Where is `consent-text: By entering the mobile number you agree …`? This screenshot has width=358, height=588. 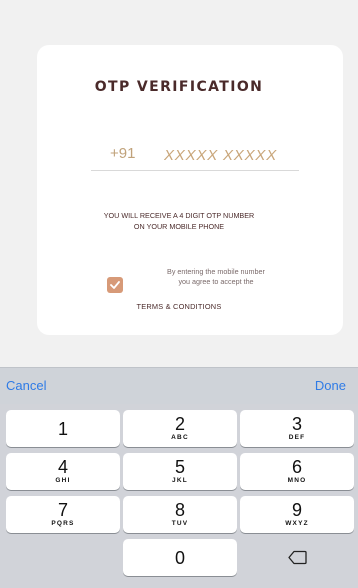 consent-text: By entering the mobile number you agree … is located at coordinates (216, 277).